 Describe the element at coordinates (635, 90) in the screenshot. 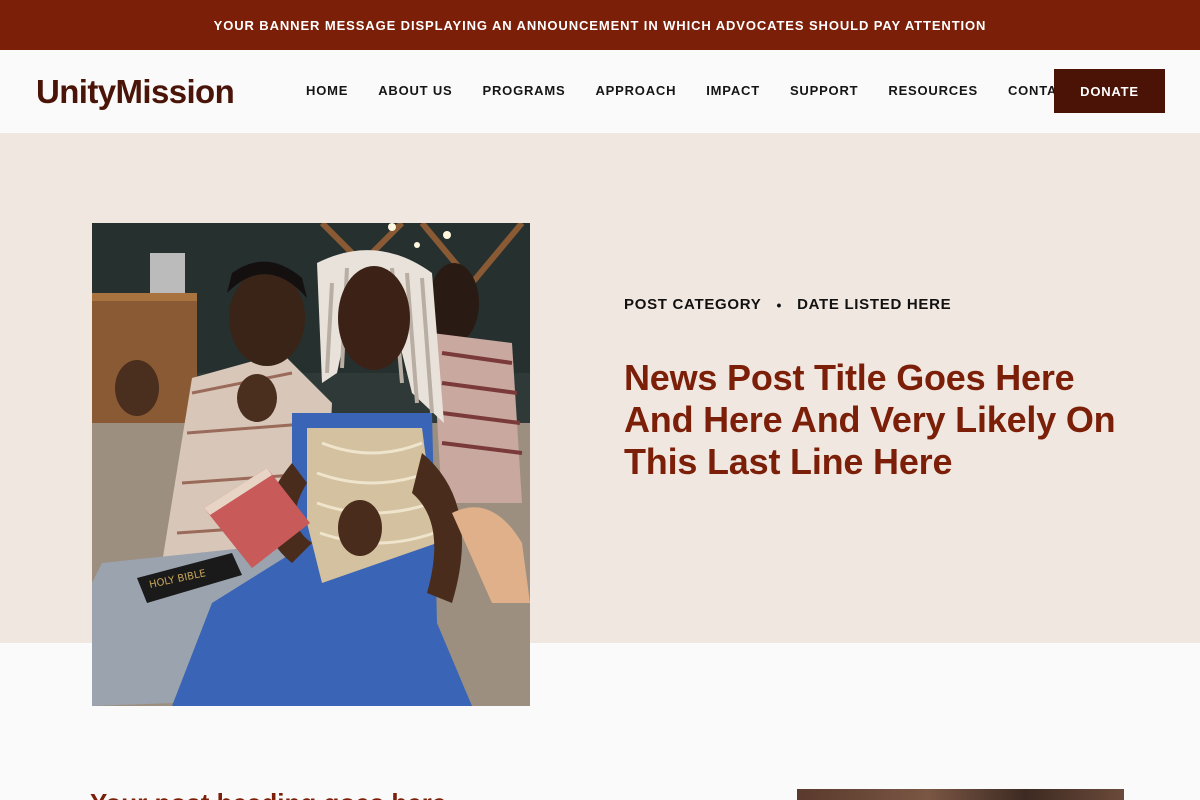

I see `nav-approach: APPROACH` at that location.